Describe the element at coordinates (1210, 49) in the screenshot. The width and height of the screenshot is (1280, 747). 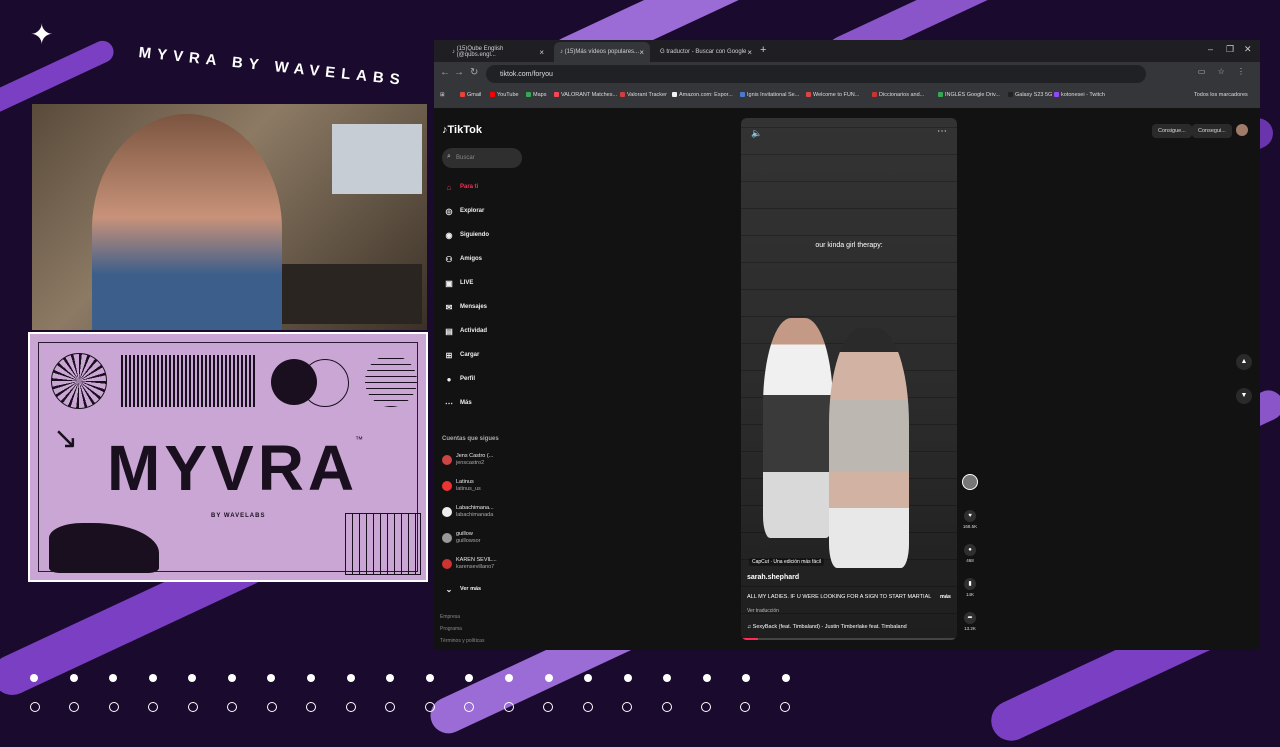
I see `minimize-button: –` at that location.